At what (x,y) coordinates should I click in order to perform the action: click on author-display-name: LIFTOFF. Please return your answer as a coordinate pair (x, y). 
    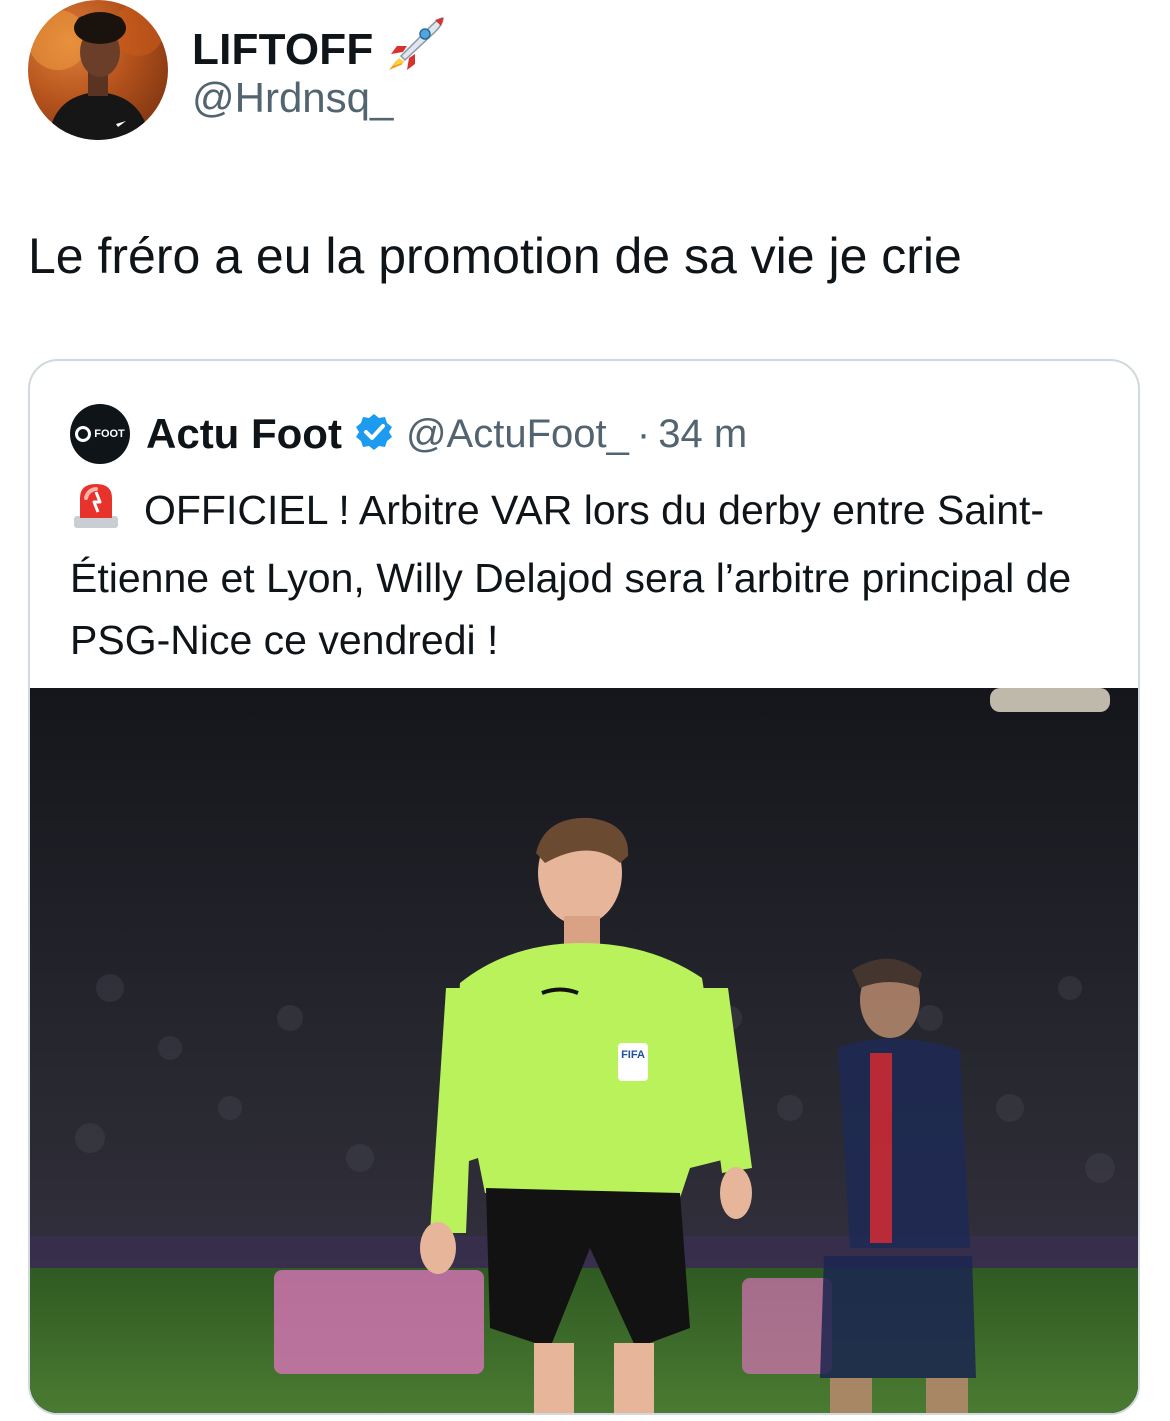
    Looking at the image, I should click on (318, 49).